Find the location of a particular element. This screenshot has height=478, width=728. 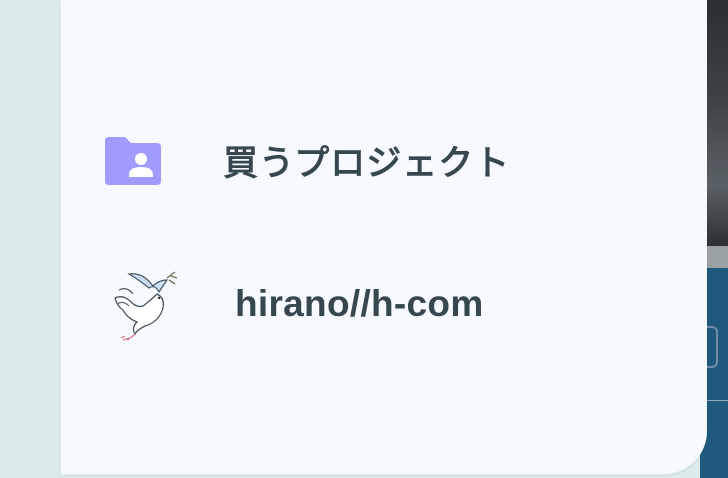

menu-item-label: 買うプロジェクト is located at coordinates (367, 163).